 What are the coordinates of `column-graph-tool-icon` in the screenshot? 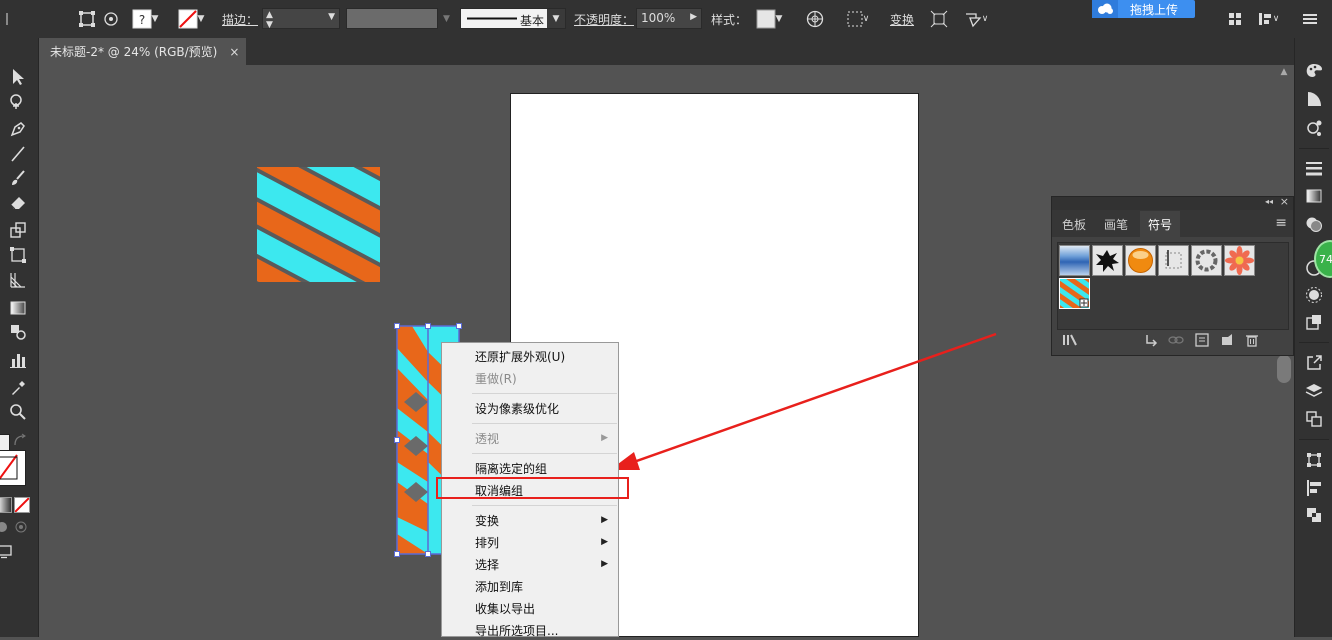 It's located at (18, 360).